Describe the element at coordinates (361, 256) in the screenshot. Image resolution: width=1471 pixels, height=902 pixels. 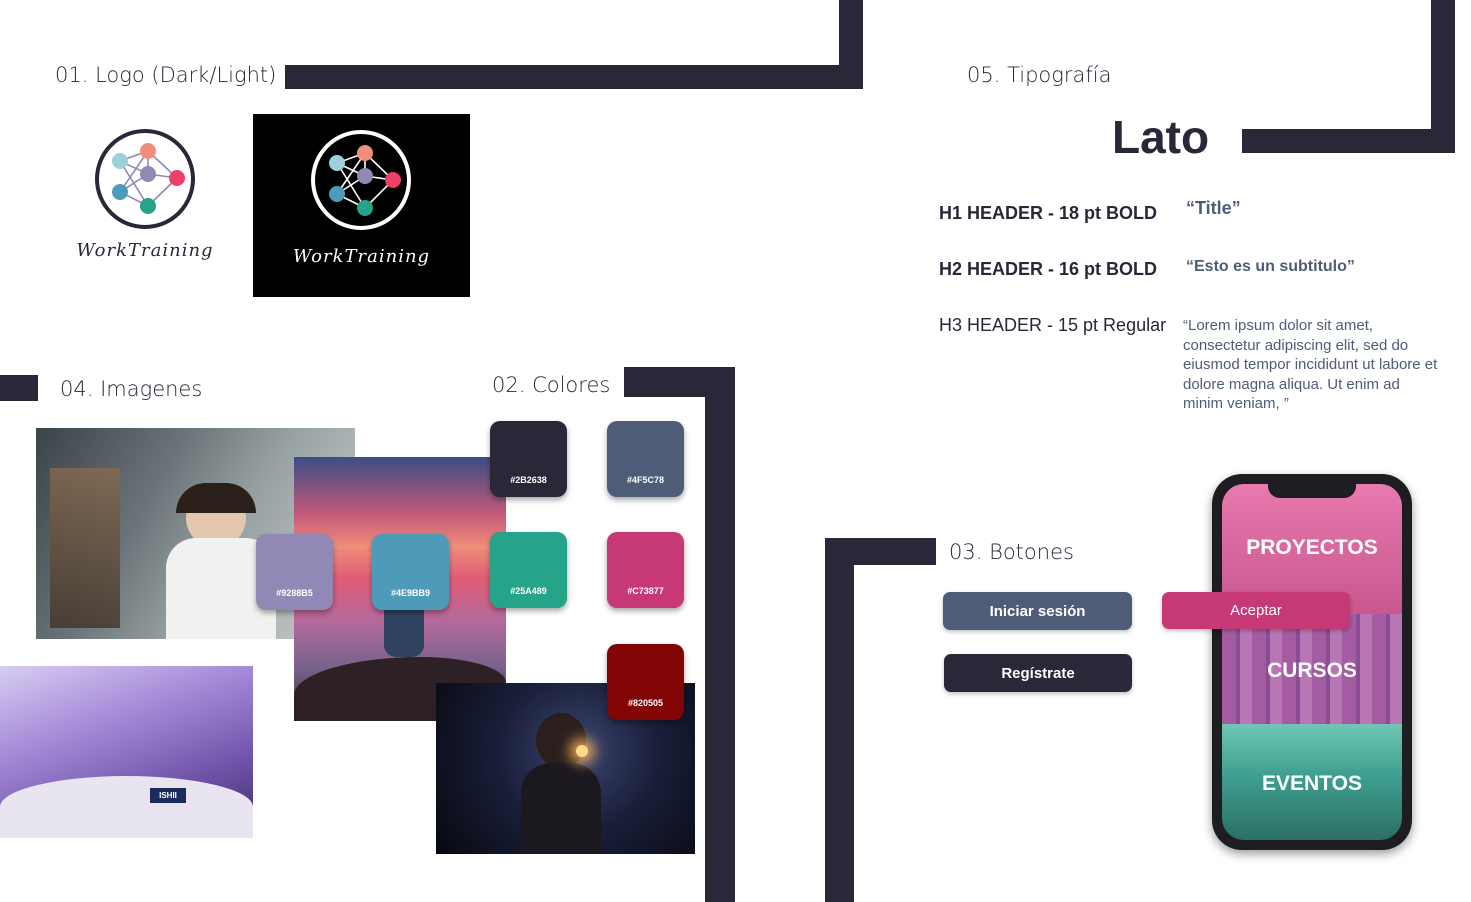
I see `logo-wordmark-dark: WorkTraining` at that location.